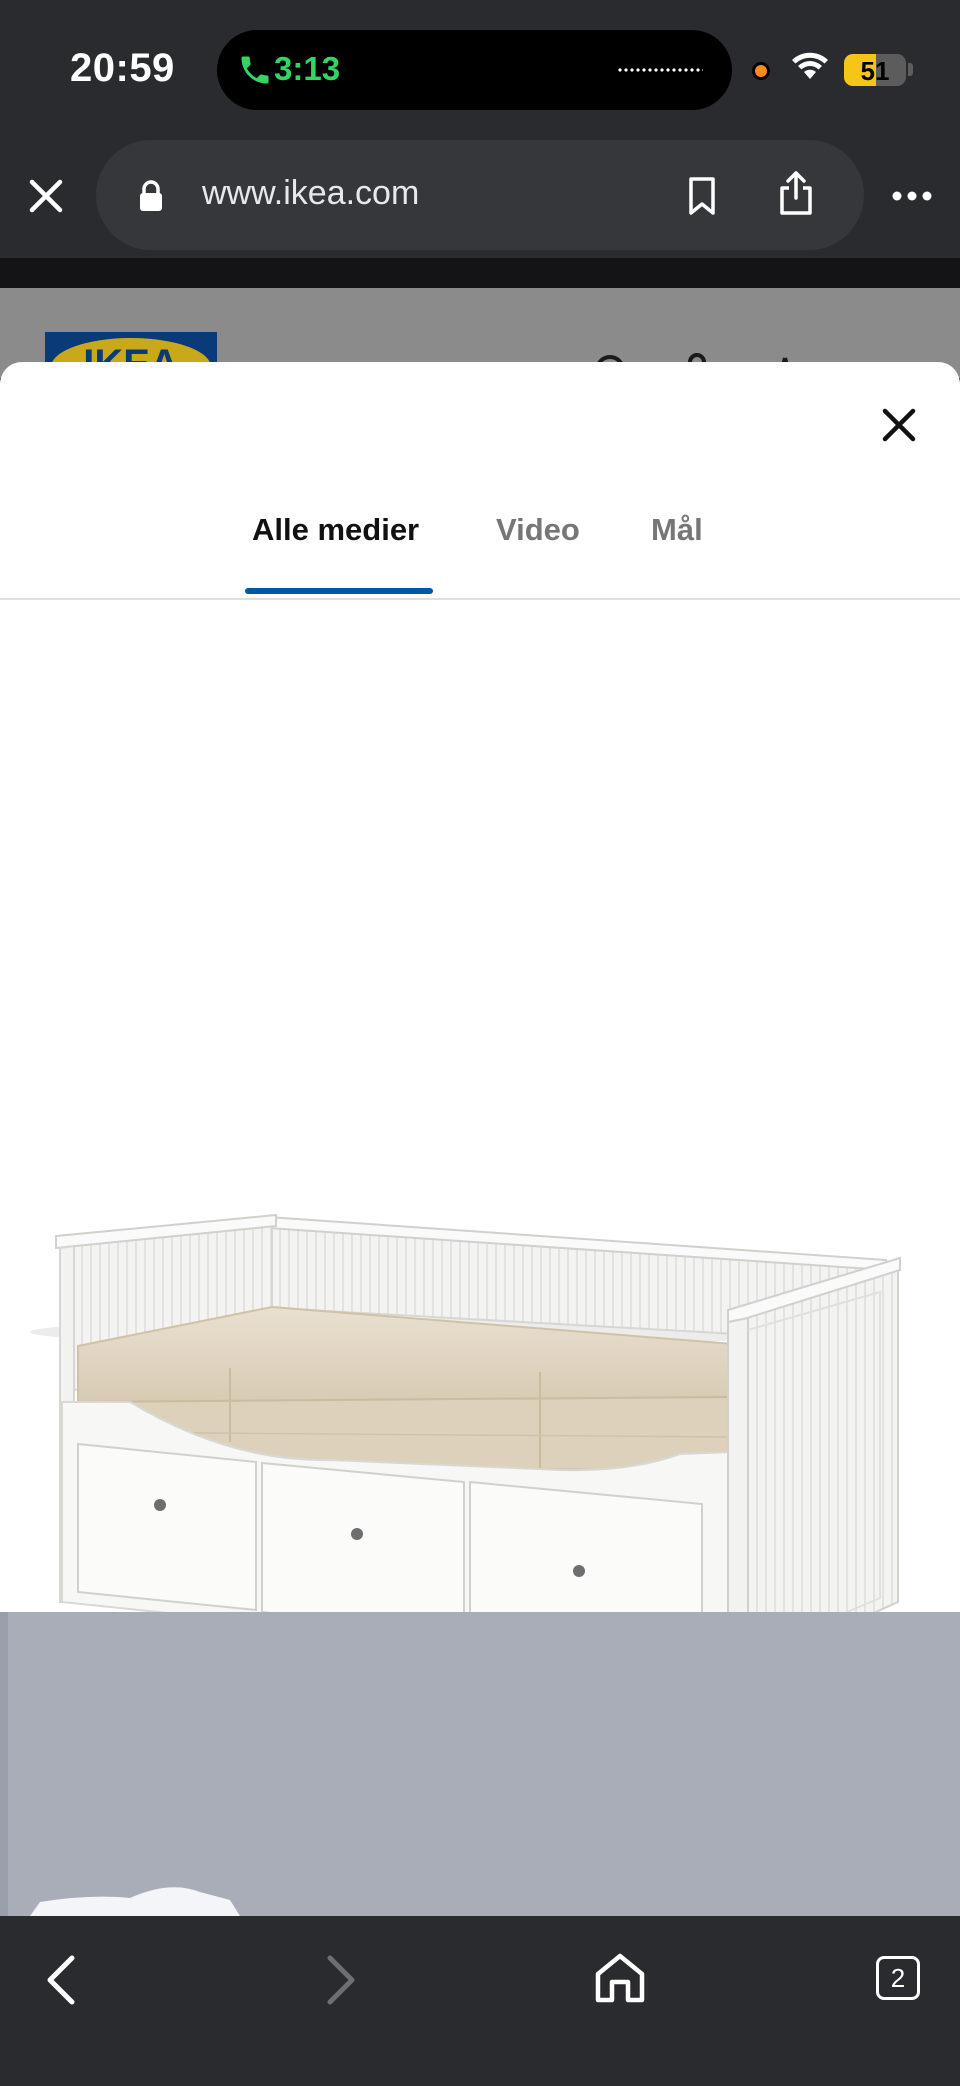  What do you see at coordinates (480, 2001) in the screenshot?
I see `browser-bottom-bar: 2` at bounding box center [480, 2001].